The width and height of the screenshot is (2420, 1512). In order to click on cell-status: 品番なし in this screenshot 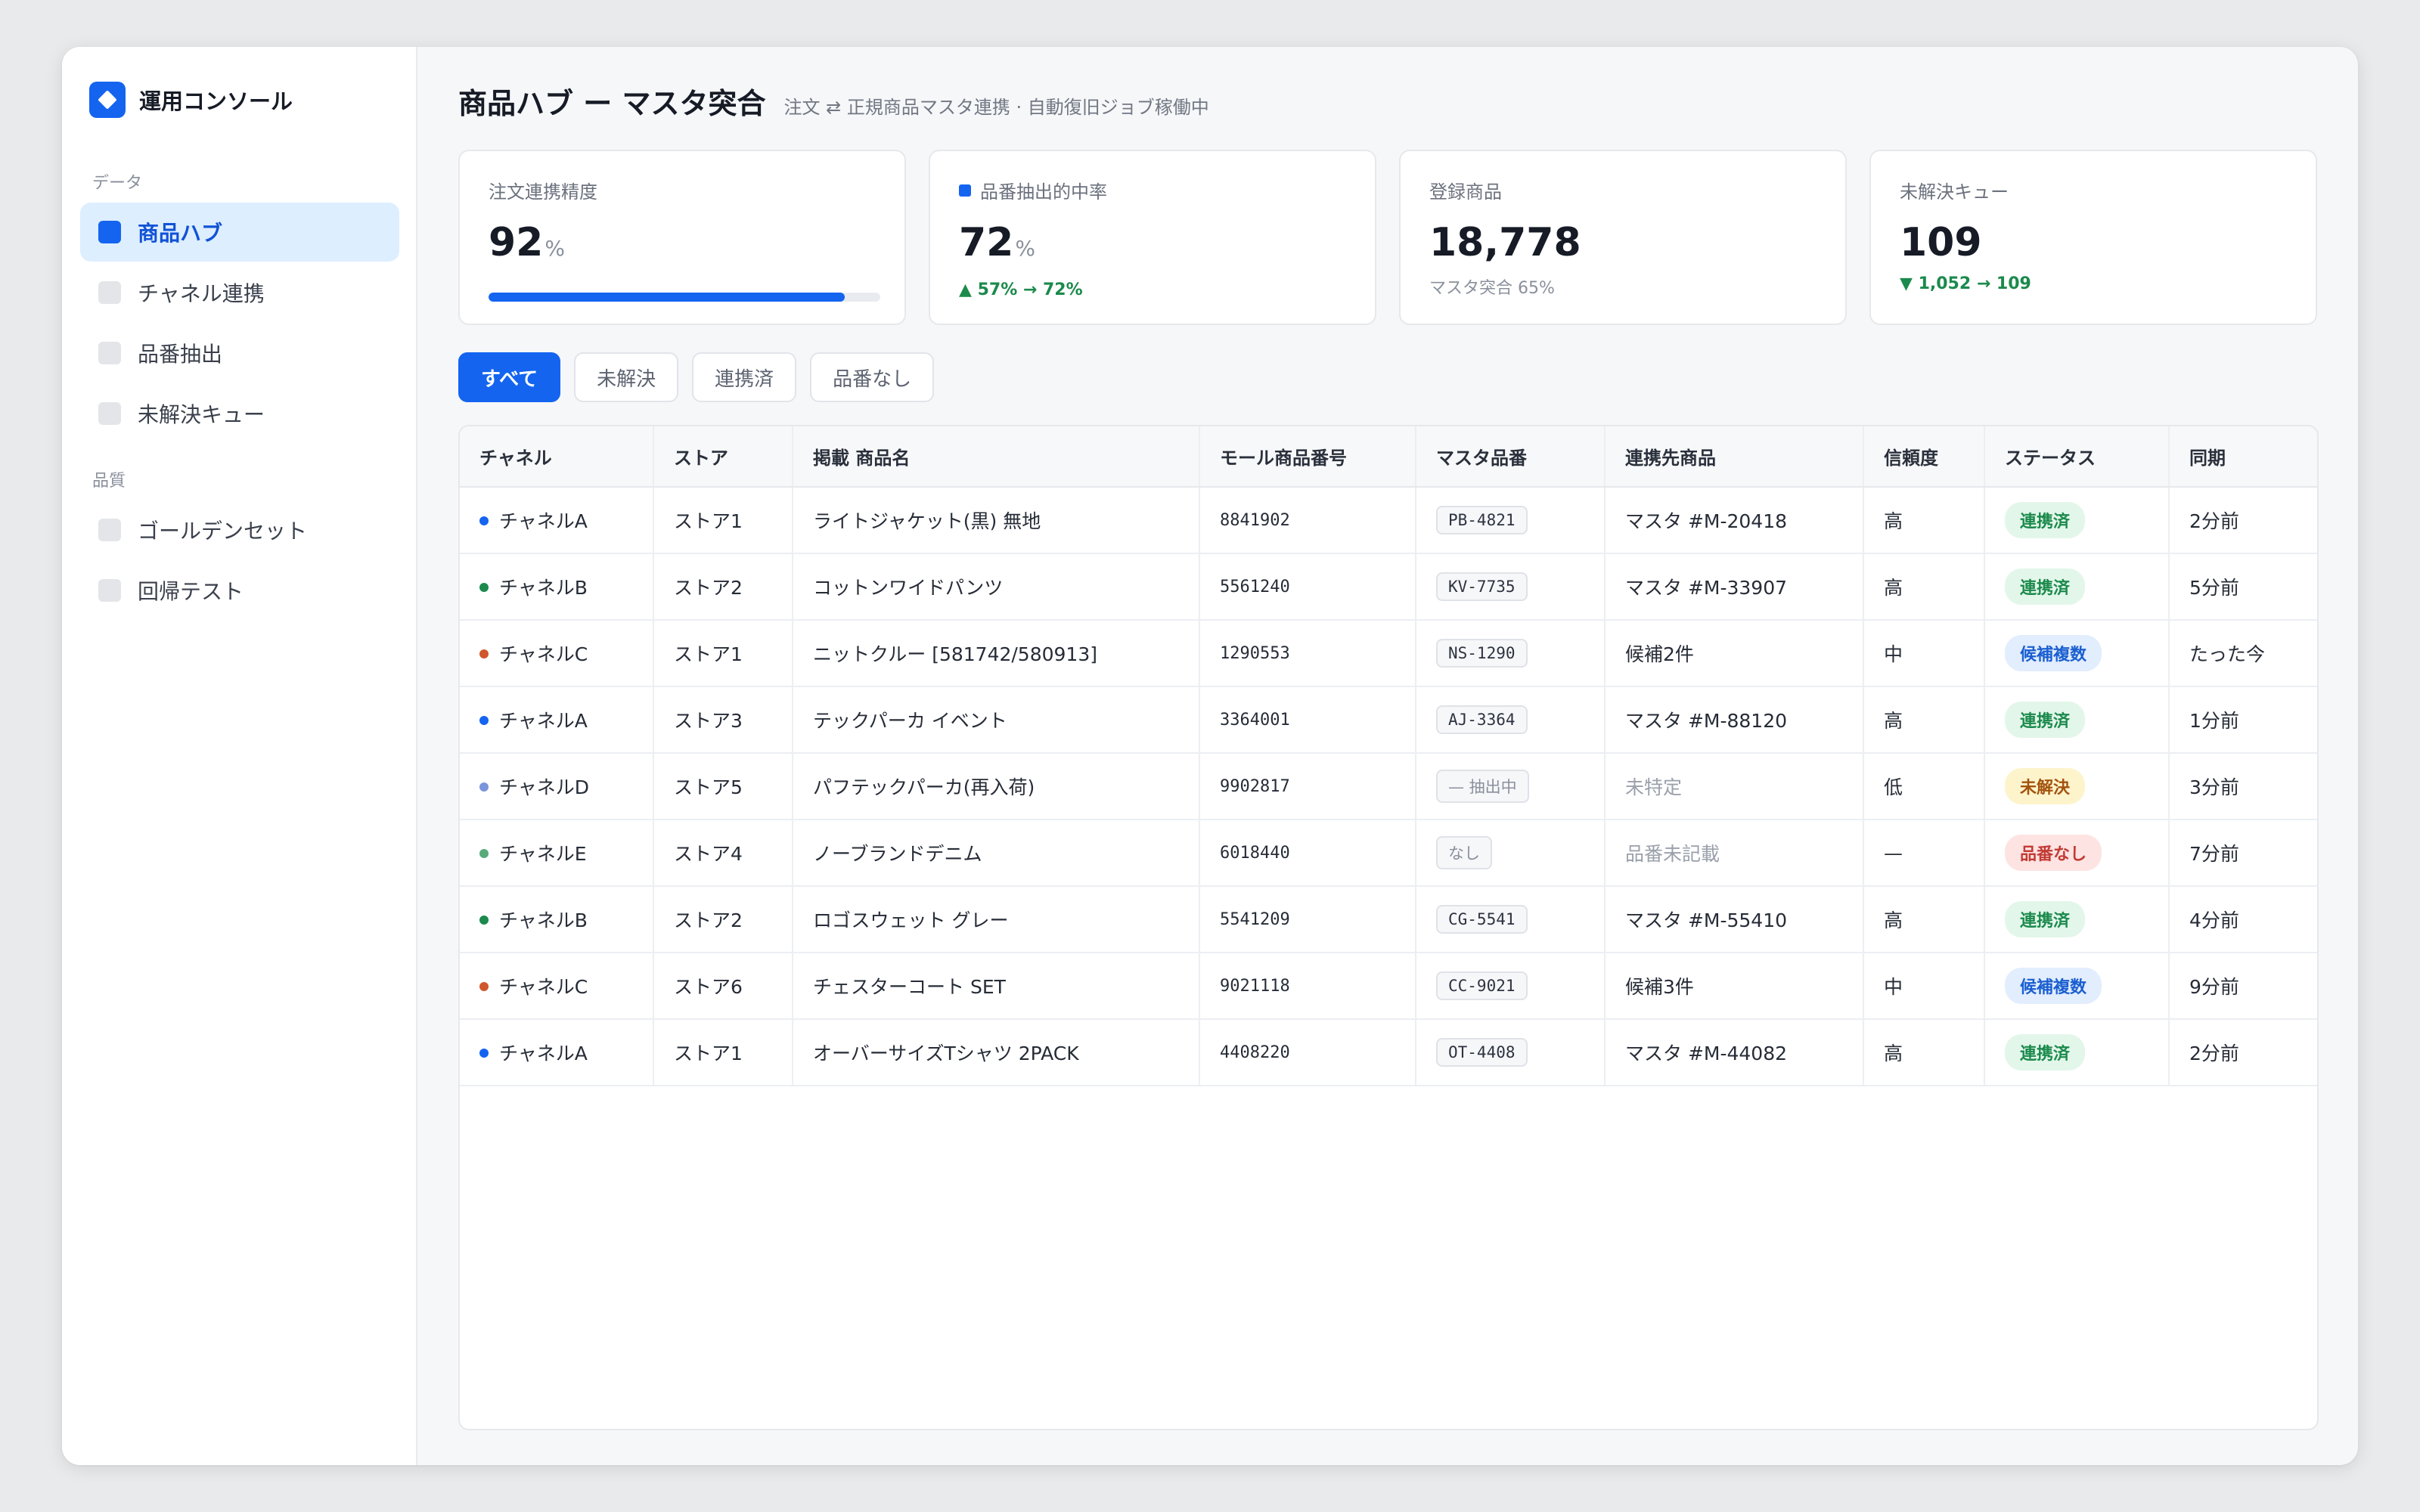, I will do `click(2077, 853)`.